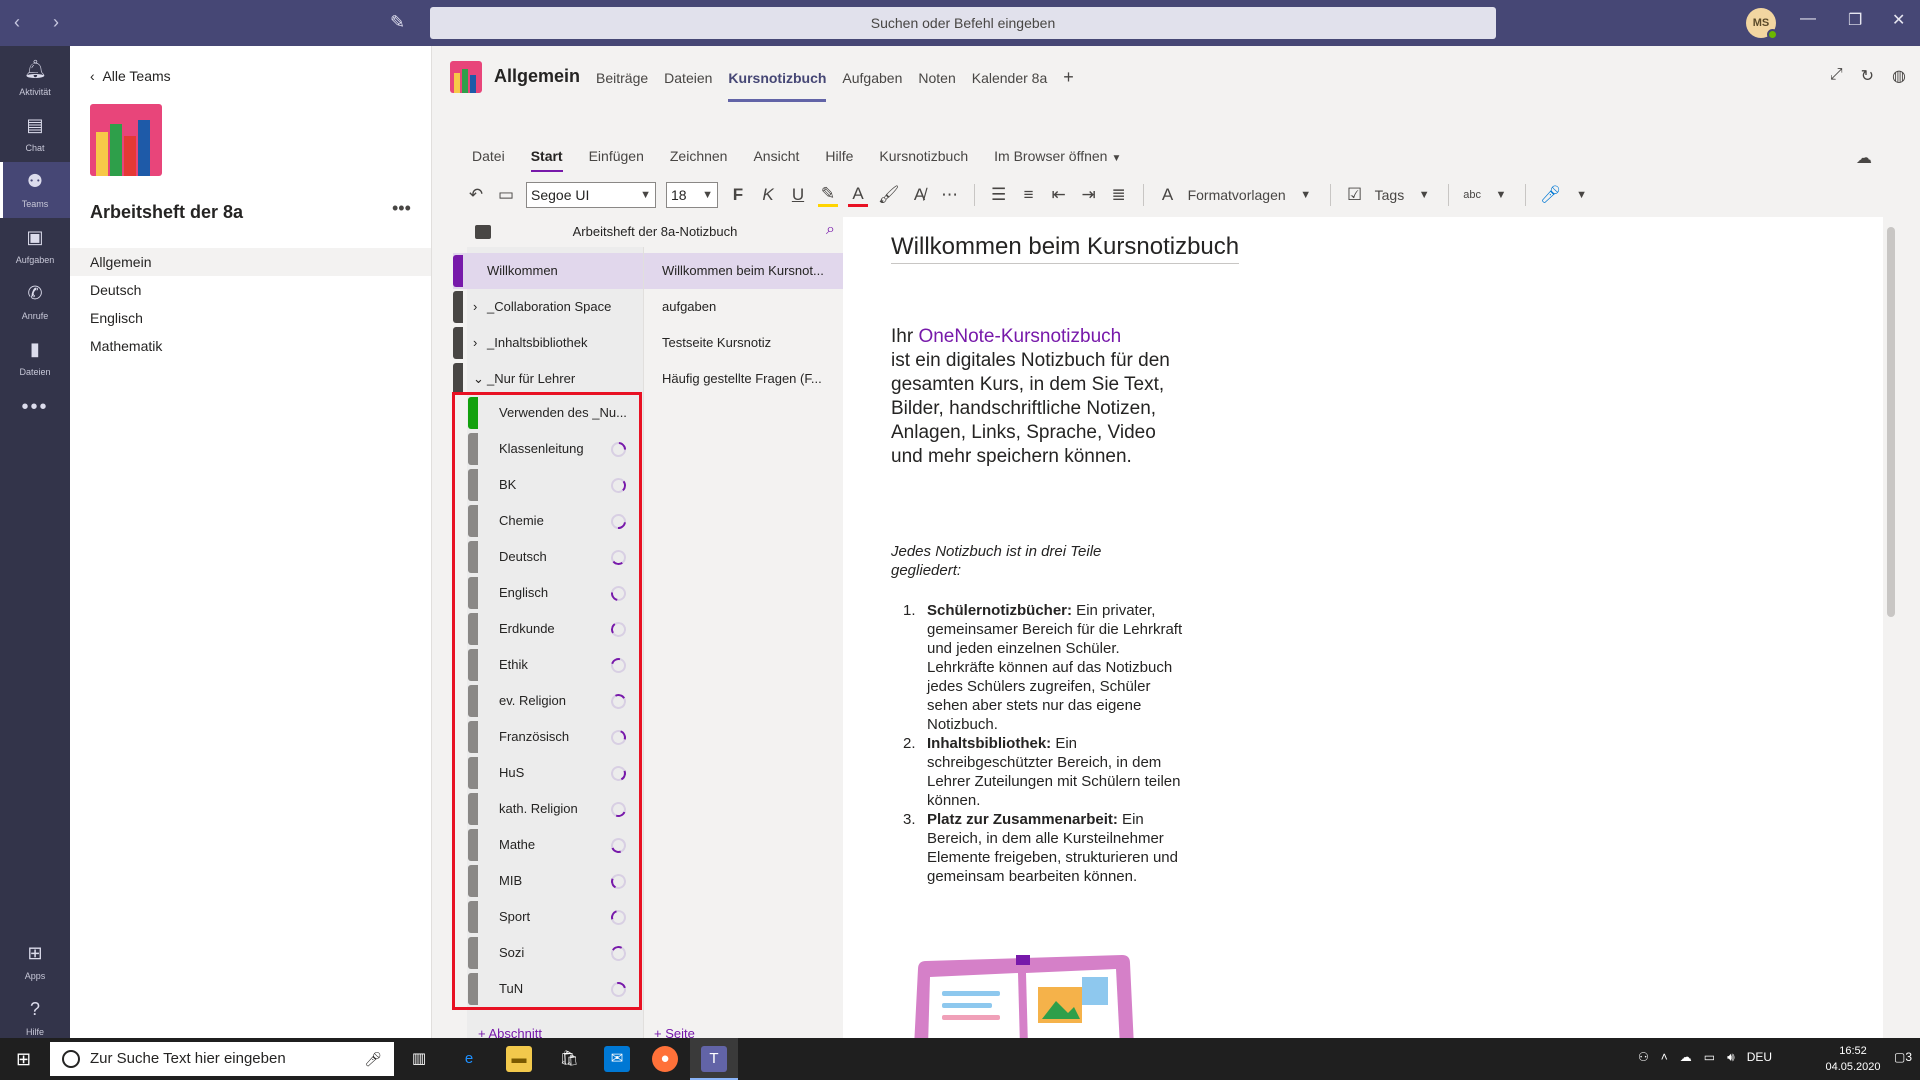  What do you see at coordinates (1686, 1057) in the screenshot?
I see `onedrive-icon: ☁` at bounding box center [1686, 1057].